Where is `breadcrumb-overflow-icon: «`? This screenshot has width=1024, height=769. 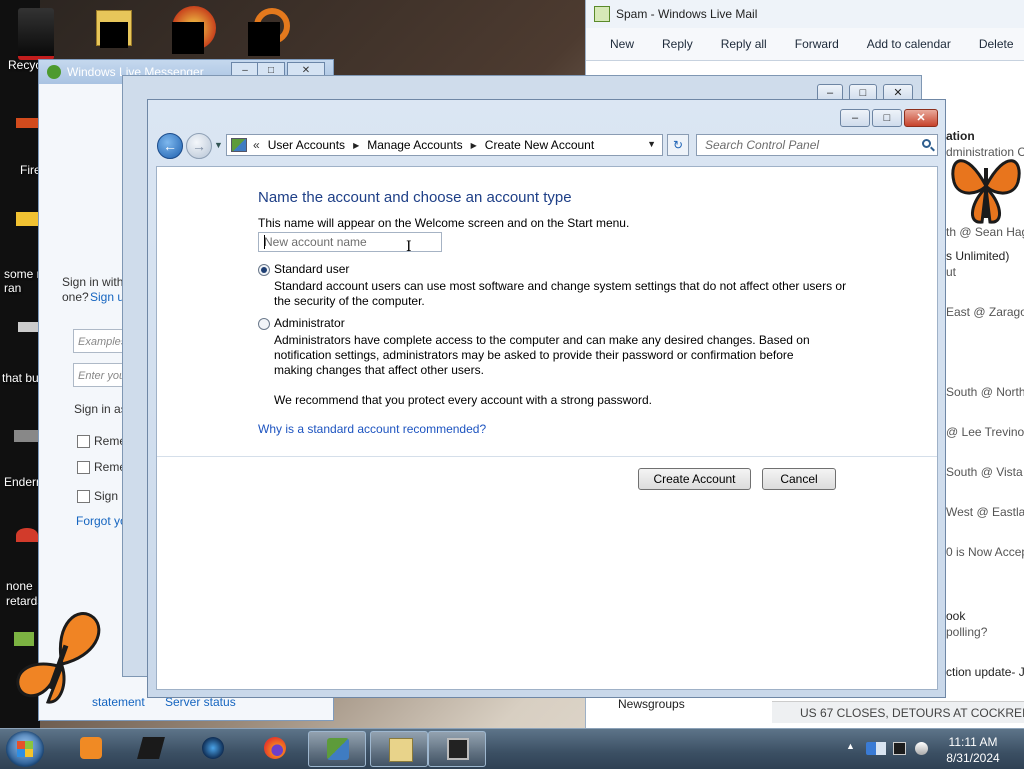 breadcrumb-overflow-icon: « is located at coordinates (256, 145).